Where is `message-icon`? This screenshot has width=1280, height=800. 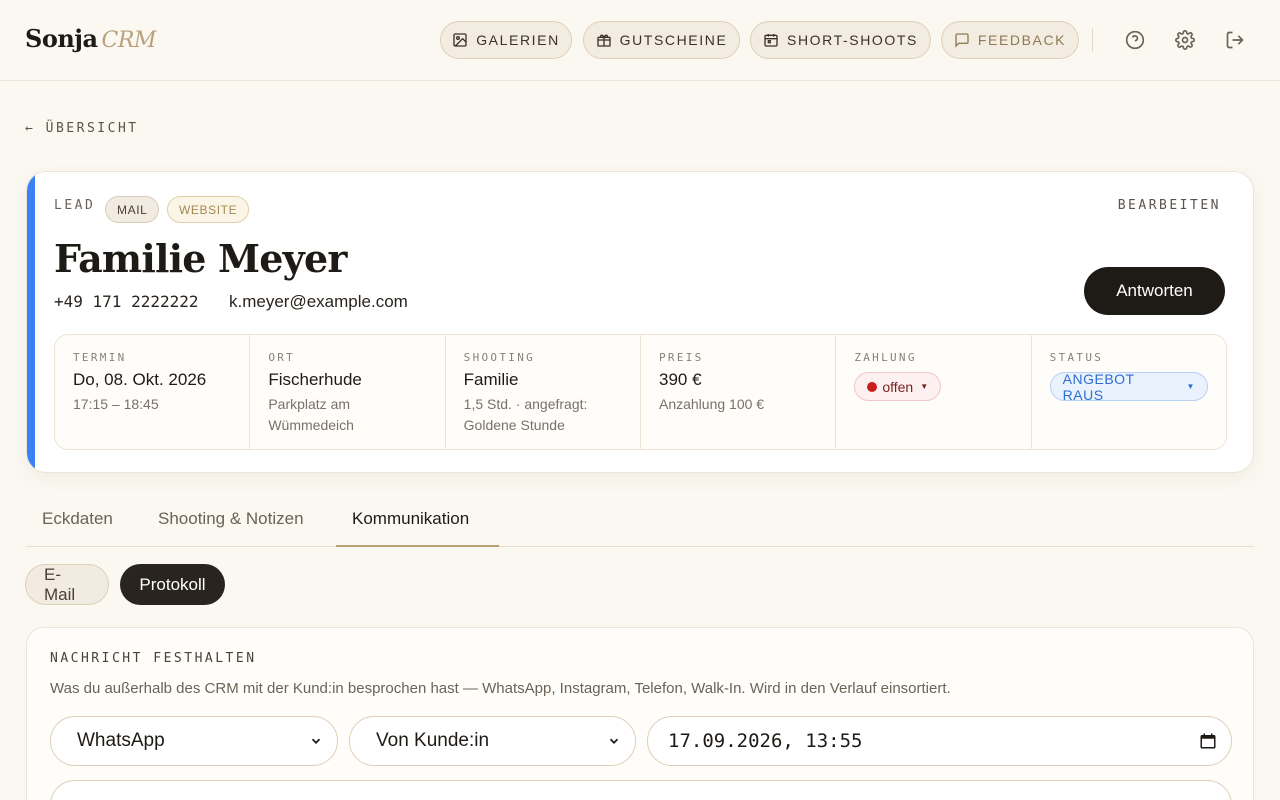
message-icon is located at coordinates (962, 40).